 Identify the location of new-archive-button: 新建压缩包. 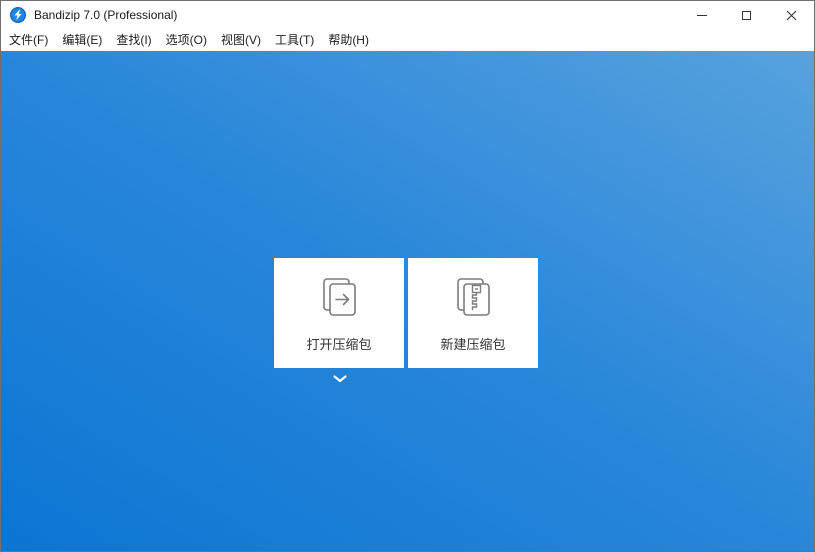
(473, 313).